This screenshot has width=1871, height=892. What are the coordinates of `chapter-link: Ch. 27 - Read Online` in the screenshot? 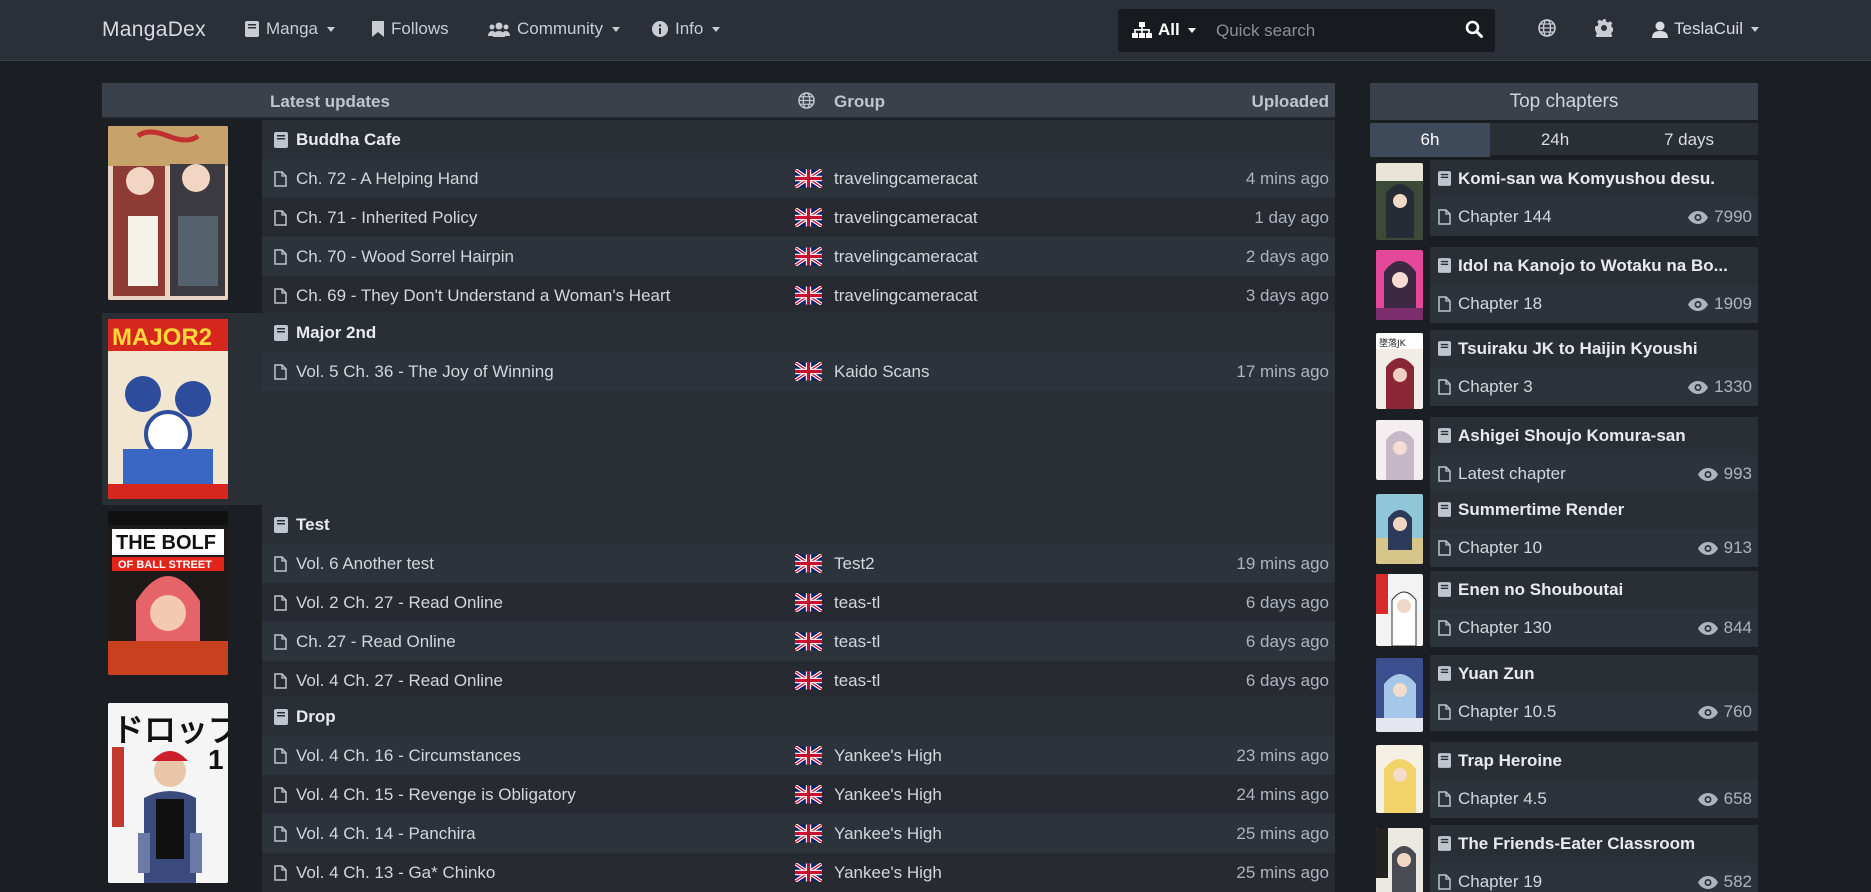 It's located at (376, 642).